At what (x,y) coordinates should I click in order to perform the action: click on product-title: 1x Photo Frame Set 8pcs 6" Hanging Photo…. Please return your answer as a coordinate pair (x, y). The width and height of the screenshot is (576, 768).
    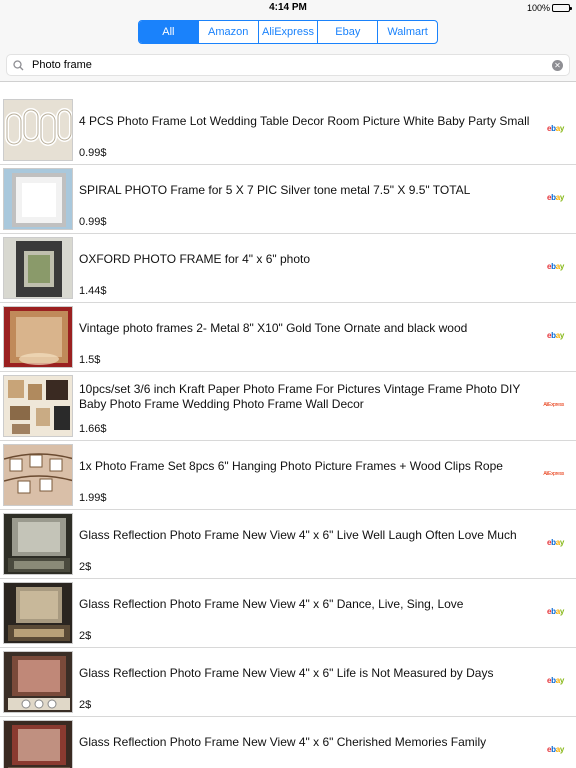
    Looking at the image, I should click on (291, 465).